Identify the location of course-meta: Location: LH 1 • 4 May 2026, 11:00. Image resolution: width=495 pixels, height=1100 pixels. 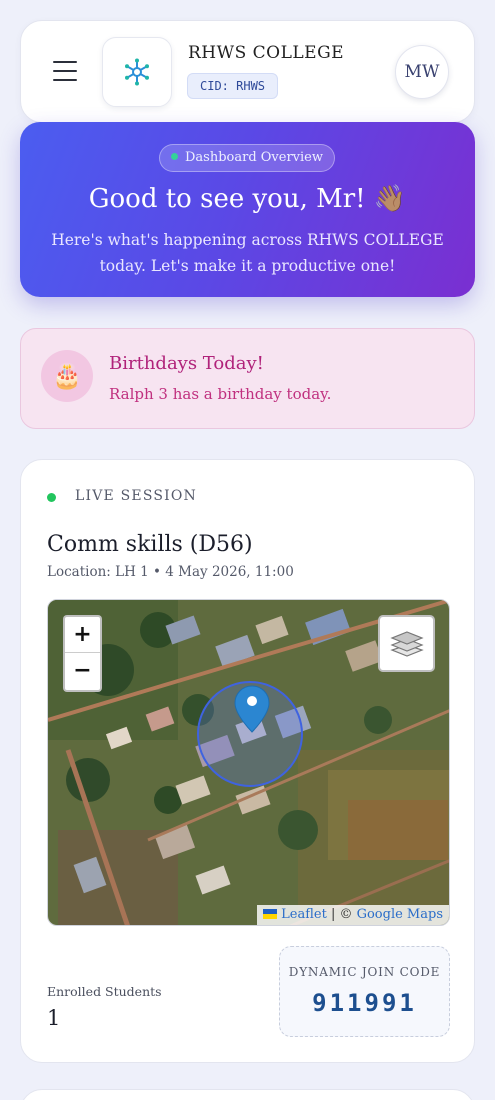
(170, 572).